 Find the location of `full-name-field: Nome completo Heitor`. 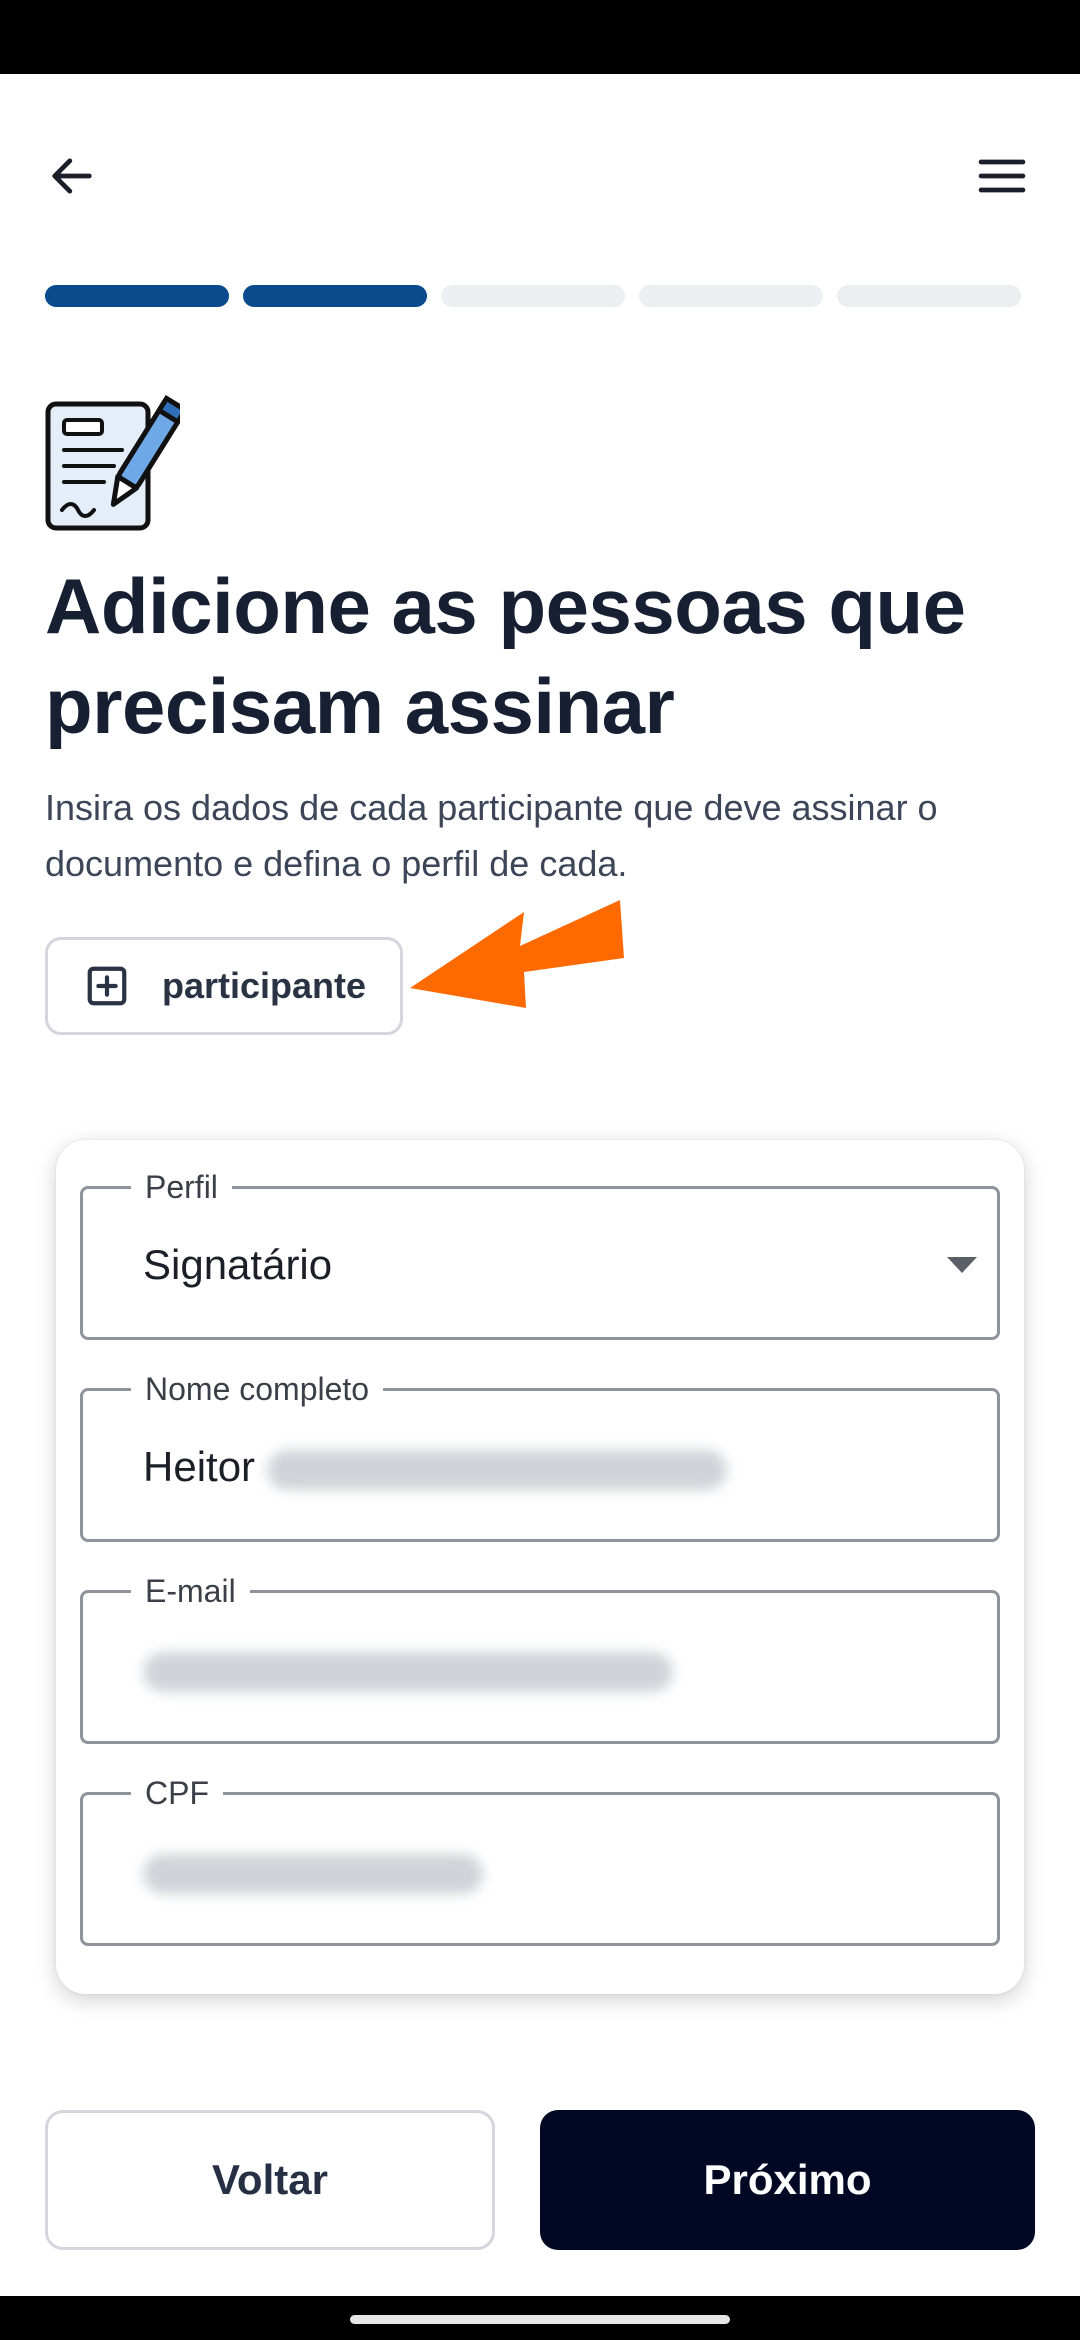

full-name-field: Nome completo Heitor is located at coordinates (540, 1452).